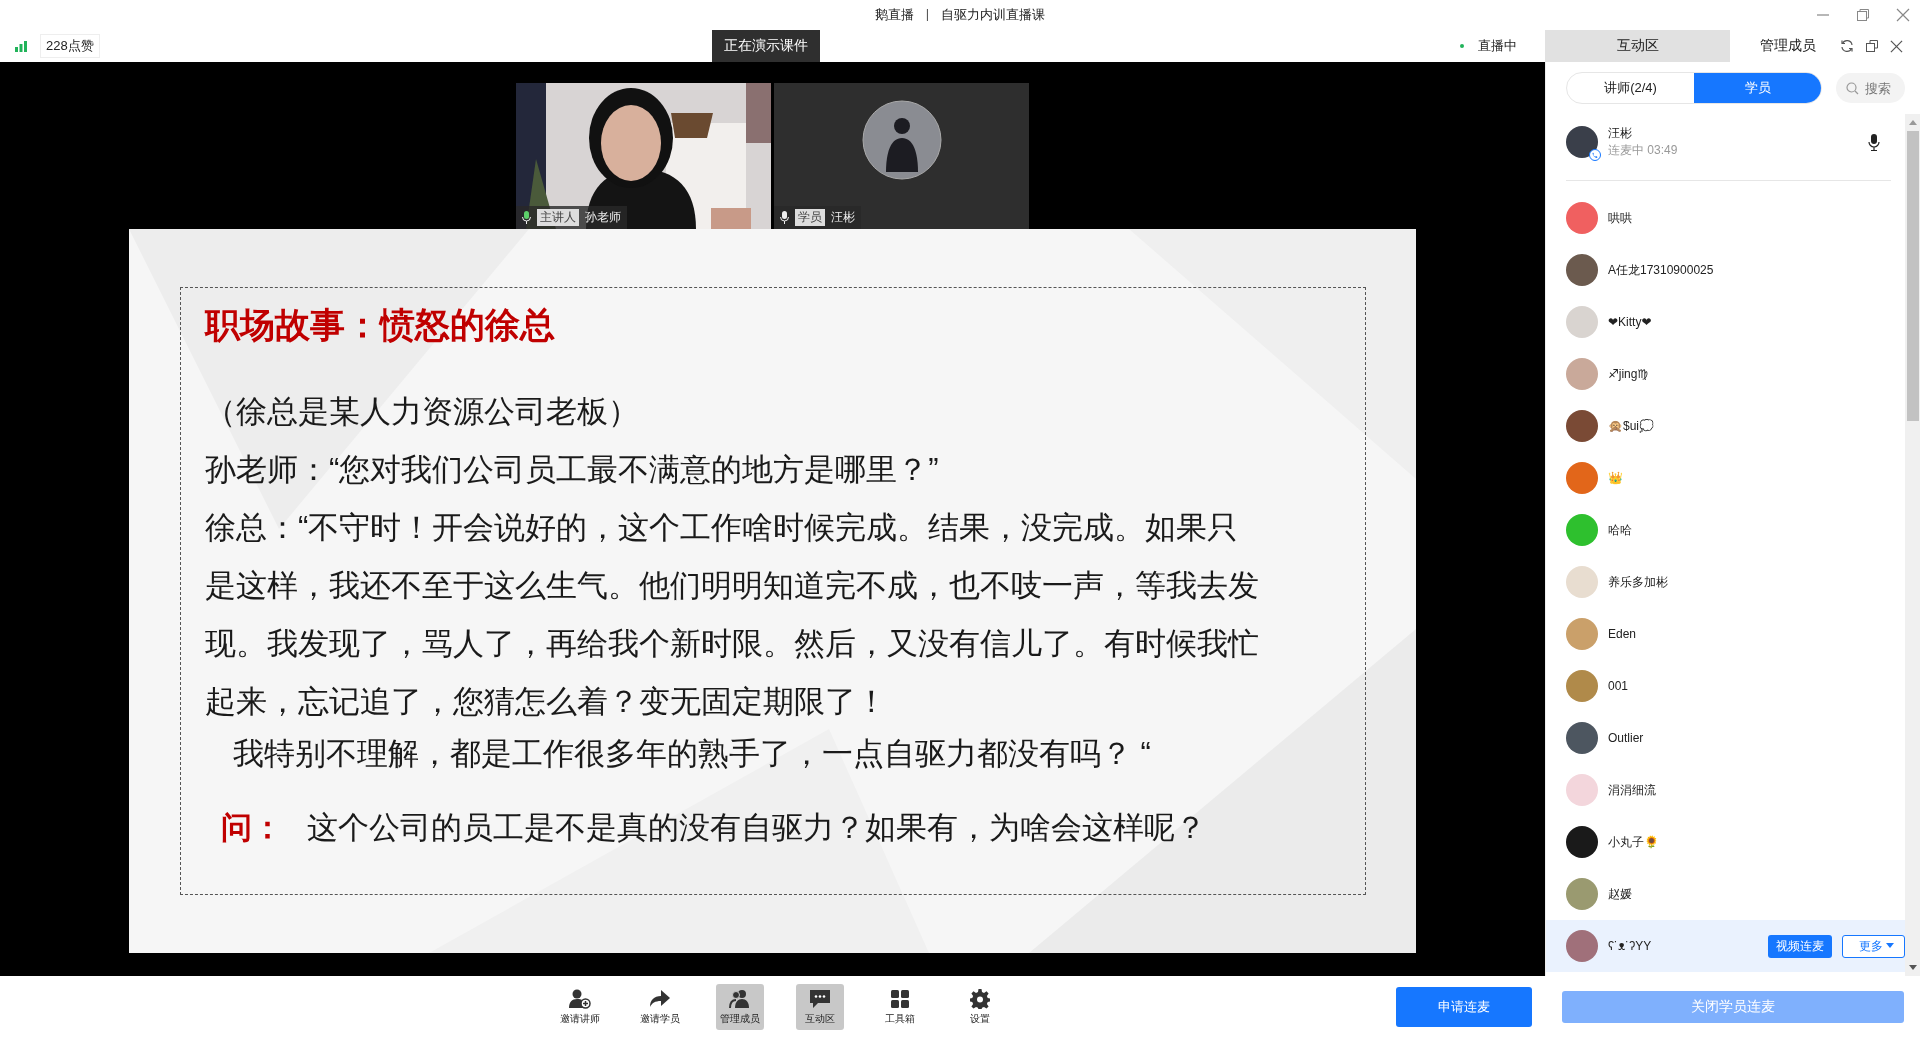  I want to click on like-count: 228点赞, so click(70, 46).